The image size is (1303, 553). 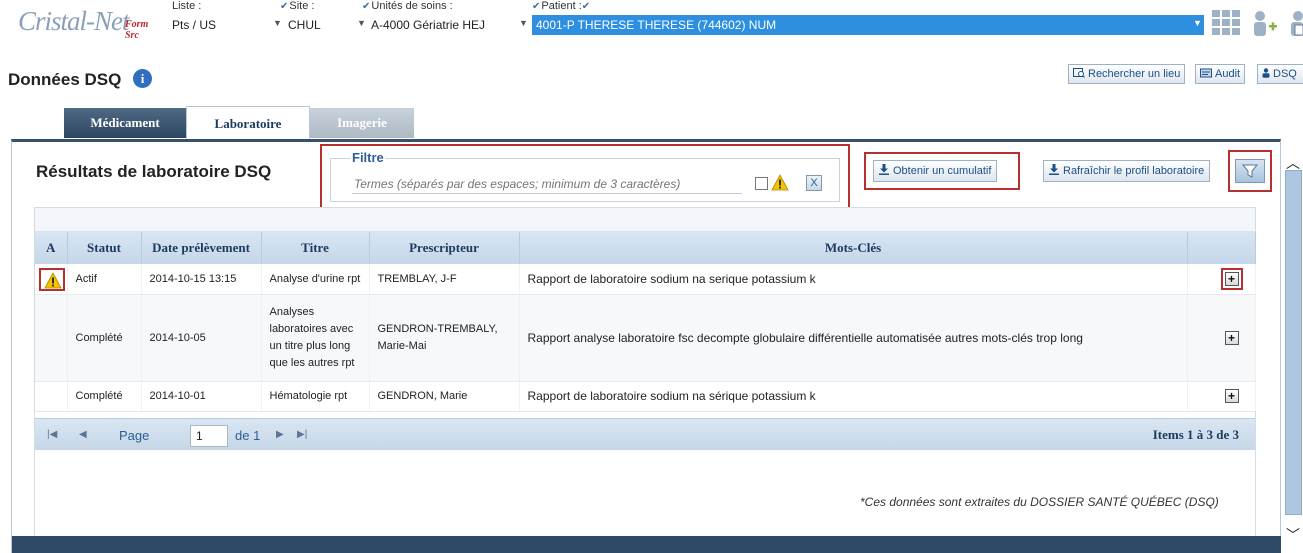 What do you see at coordinates (154, 171) in the screenshot?
I see `panel-title: Résultats de laboratoire DSQ` at bounding box center [154, 171].